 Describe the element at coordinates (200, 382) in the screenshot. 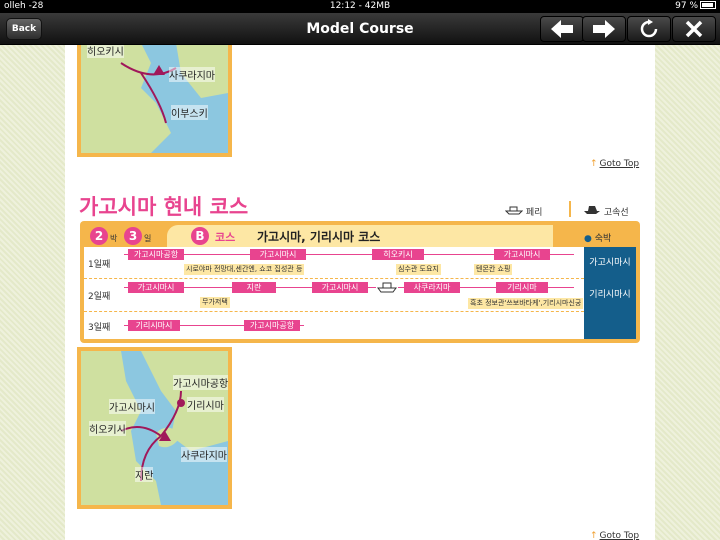

I see `map-label-airport: 가고시마공항` at that location.